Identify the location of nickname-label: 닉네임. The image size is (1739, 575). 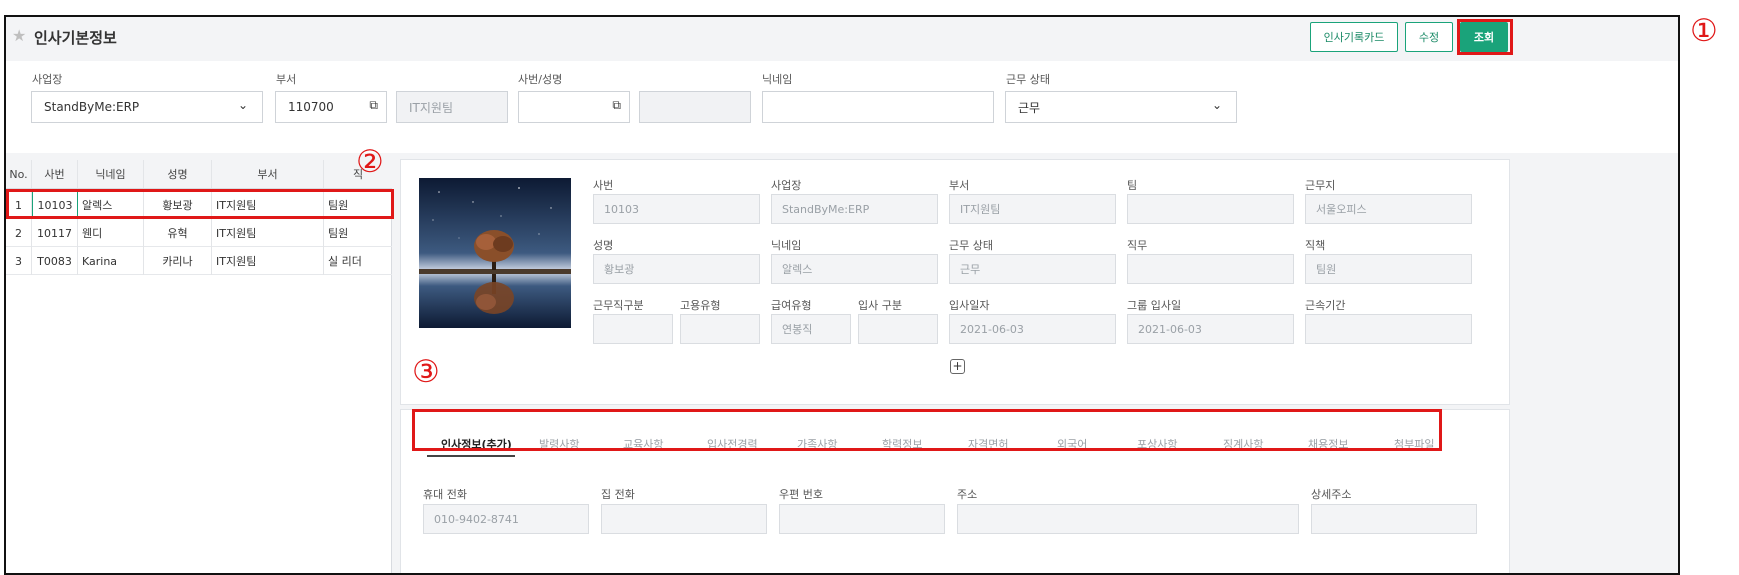
(777, 79).